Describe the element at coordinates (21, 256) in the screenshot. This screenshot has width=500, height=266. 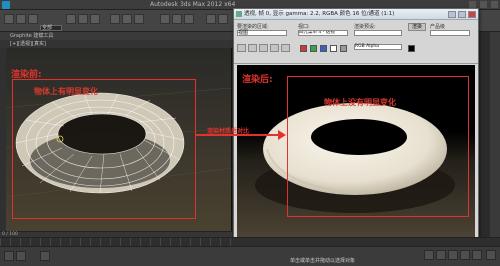
I see `lock-icon` at that location.